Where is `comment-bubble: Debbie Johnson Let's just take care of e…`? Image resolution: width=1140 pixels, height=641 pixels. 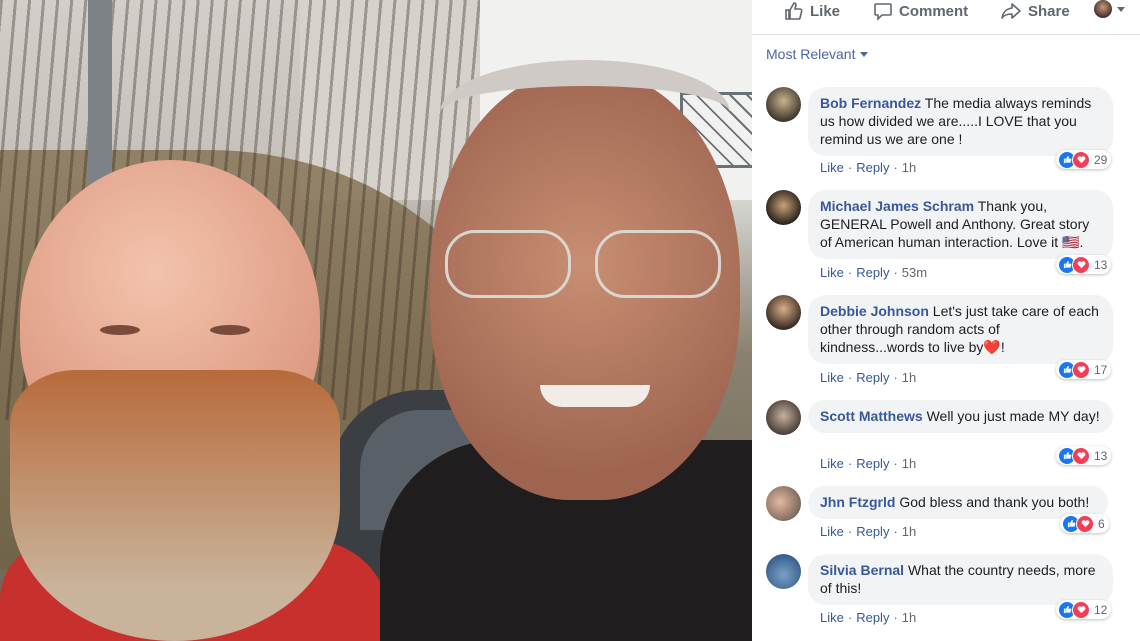 comment-bubble: Debbie Johnson Let's just take care of e… is located at coordinates (960, 329).